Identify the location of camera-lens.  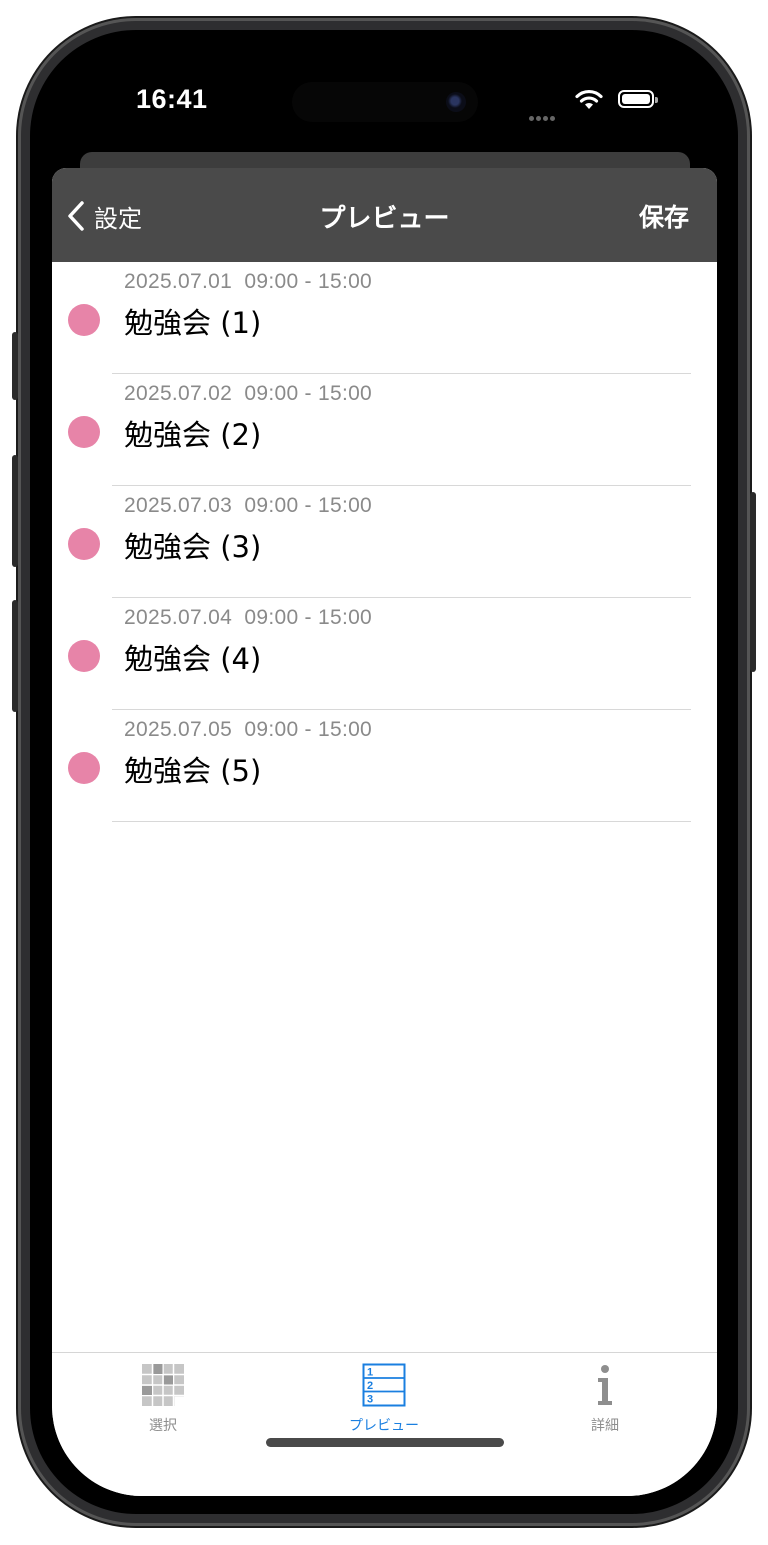
(456, 102).